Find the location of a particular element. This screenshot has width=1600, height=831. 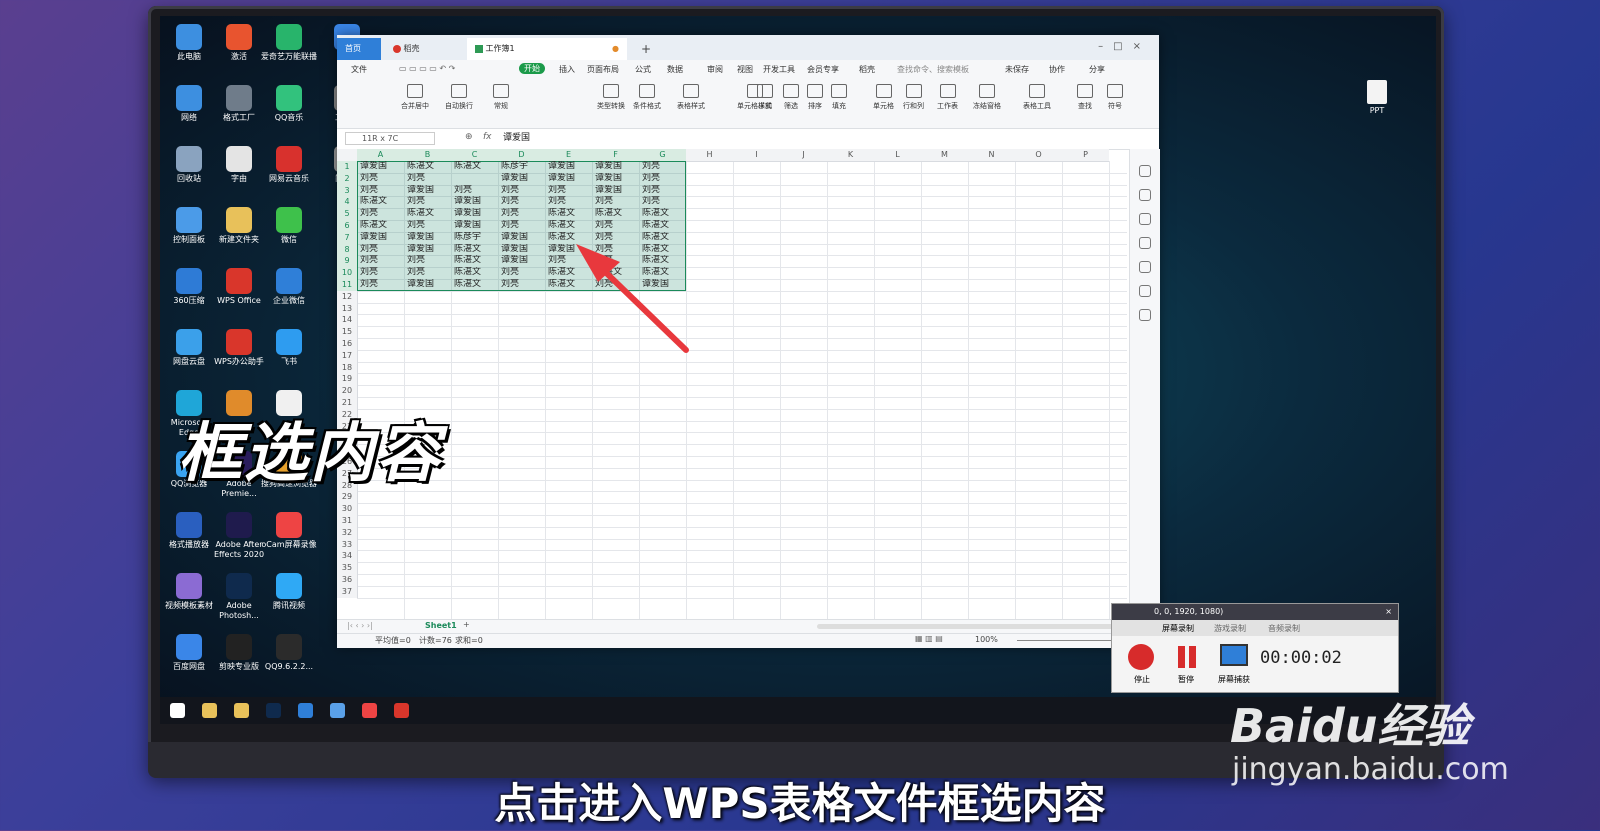

subtitle-text: 点击进入WPS表格文件框选内容 is located at coordinates (800, 803).